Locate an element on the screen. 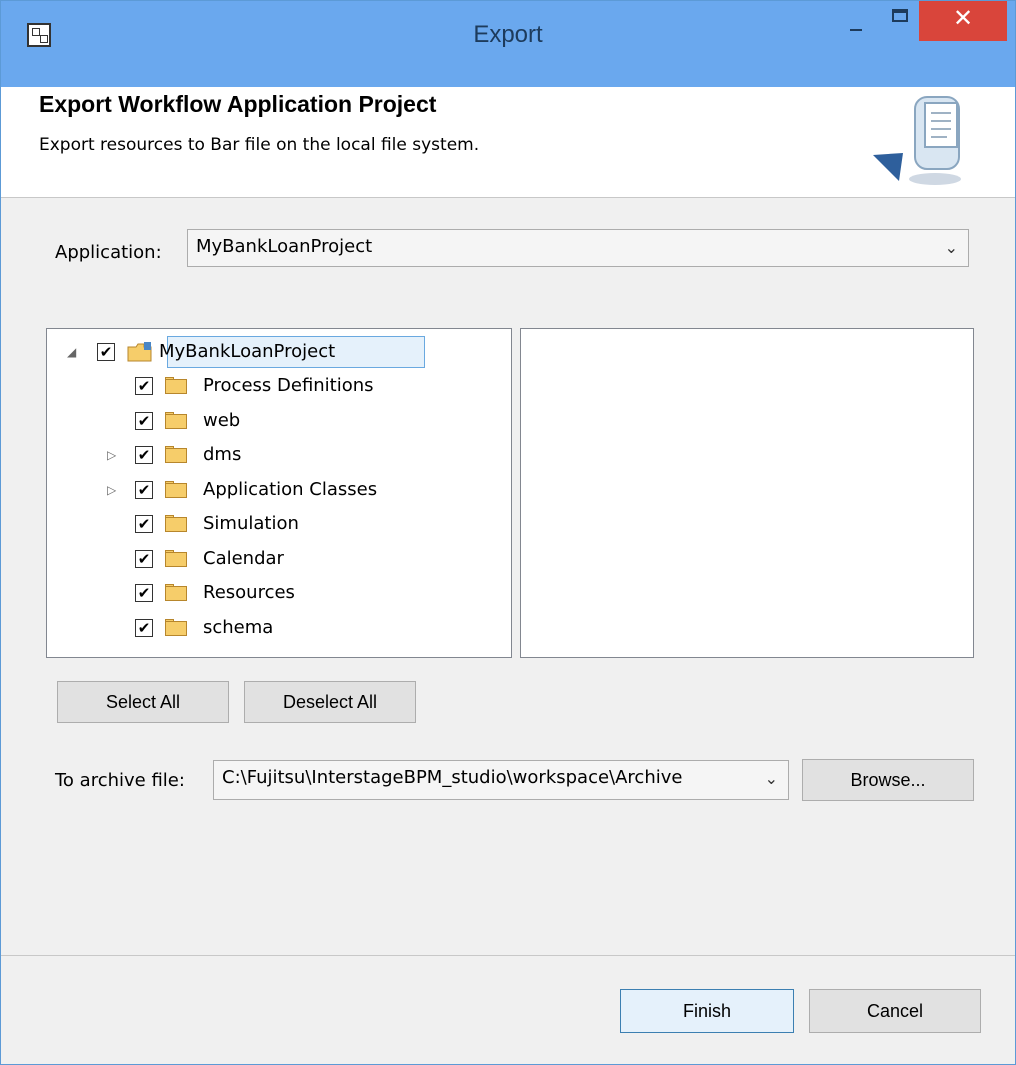 This screenshot has width=1016, height=1065. tree-item-row: ✔ Process Definitions is located at coordinates (279, 386).